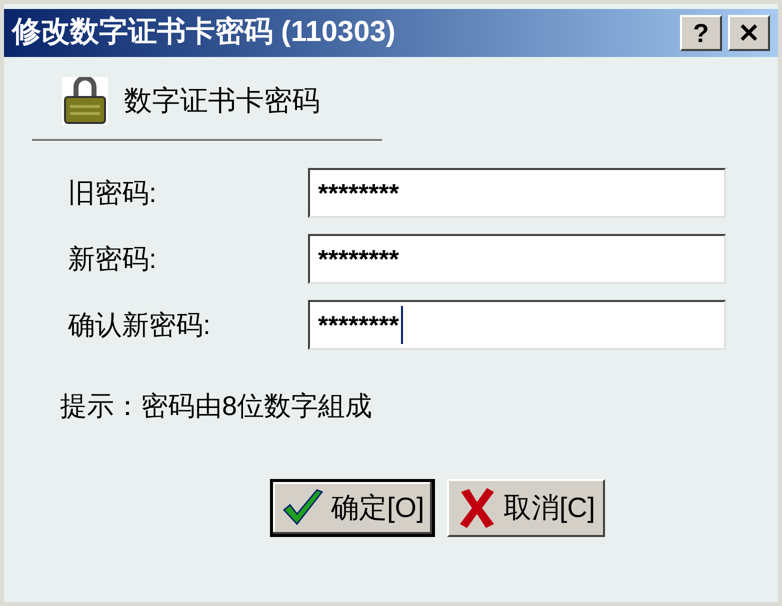 The height and width of the screenshot is (606, 782). I want to click on close-button: ✕, so click(749, 33).